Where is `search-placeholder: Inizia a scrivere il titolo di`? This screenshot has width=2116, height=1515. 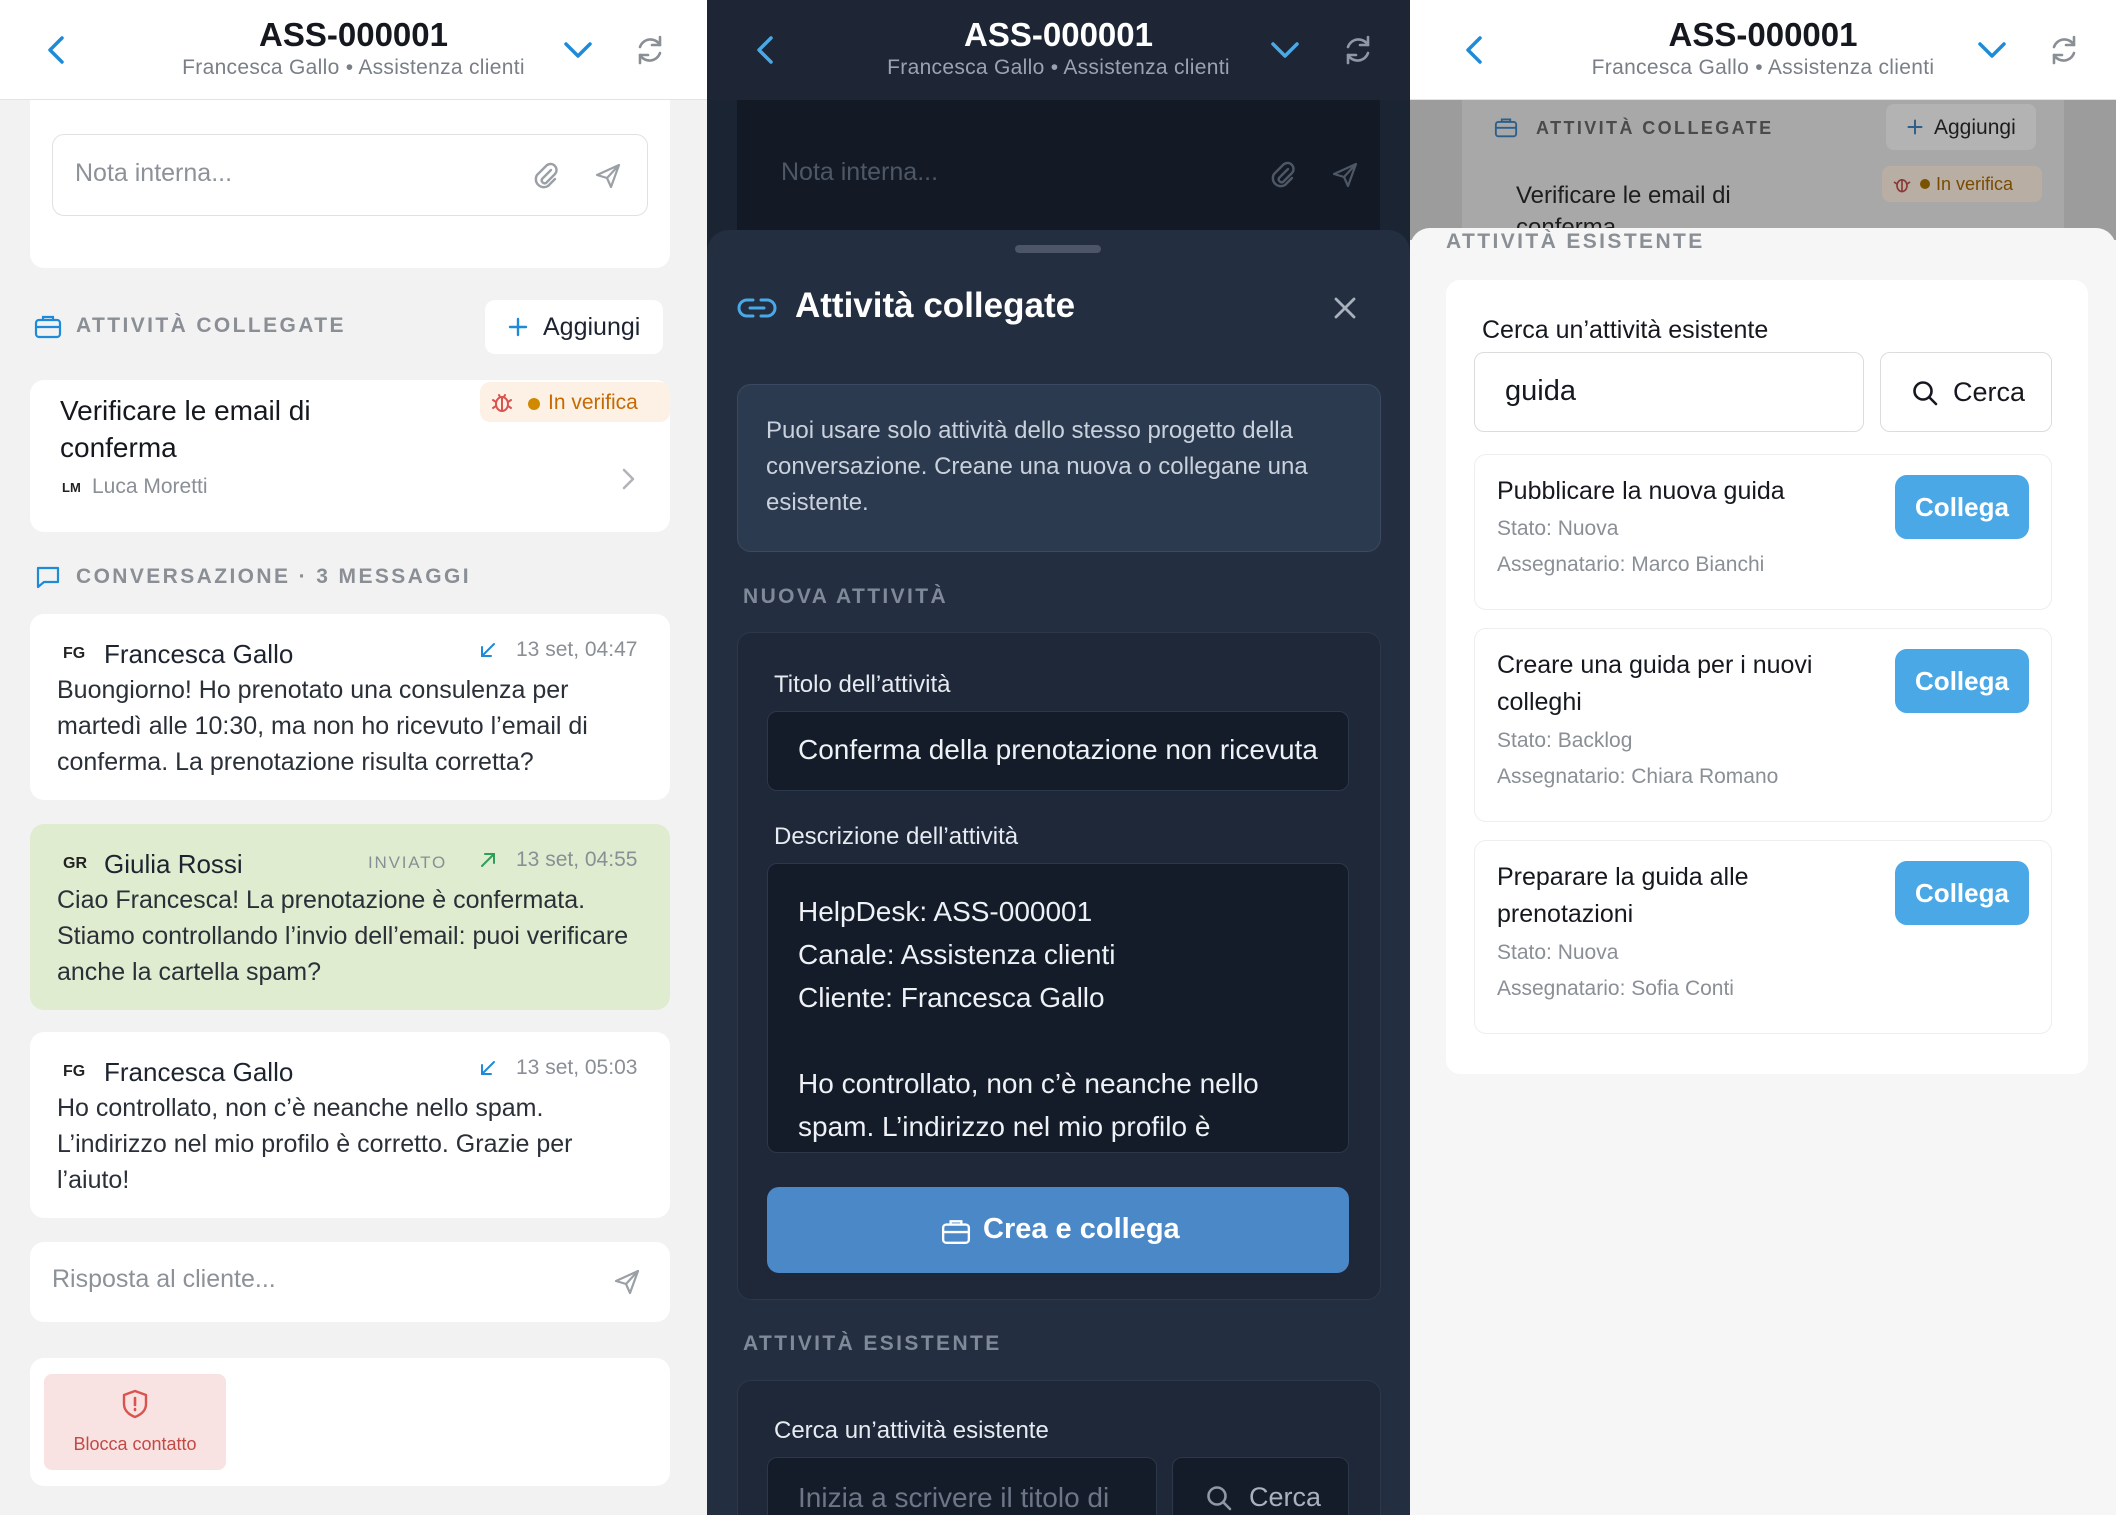 search-placeholder: Inizia a scrivere il titolo di is located at coordinates (954, 1497).